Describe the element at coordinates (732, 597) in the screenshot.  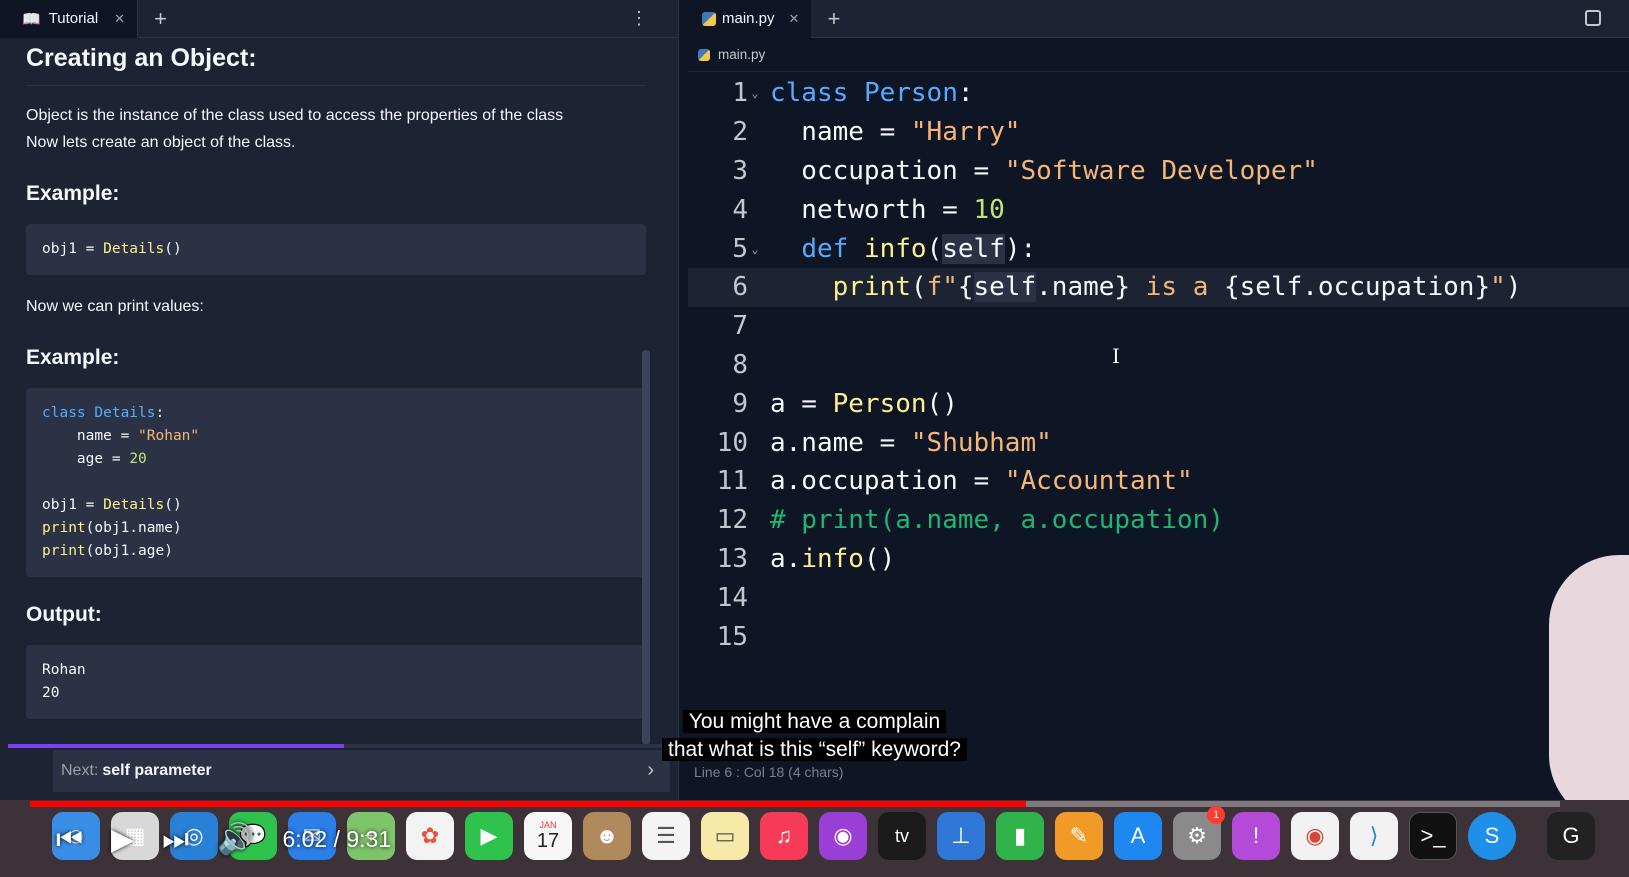
I see `line-number: 14` at that location.